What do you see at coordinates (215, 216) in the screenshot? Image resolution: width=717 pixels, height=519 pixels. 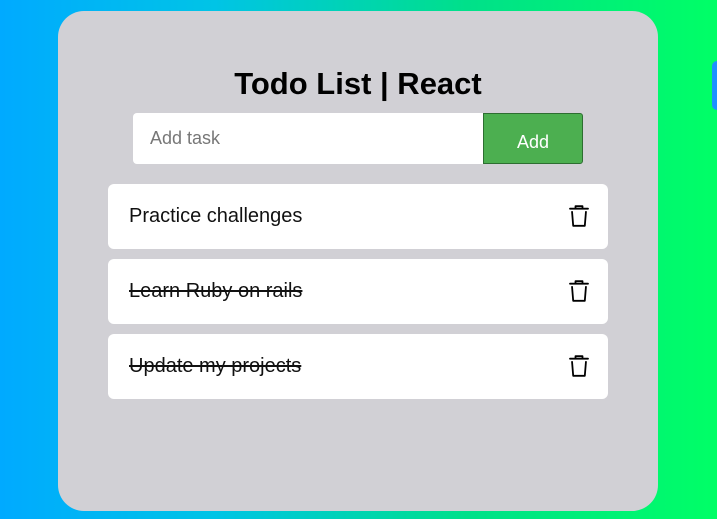 I see `todo-item-text: Practice challenges` at bounding box center [215, 216].